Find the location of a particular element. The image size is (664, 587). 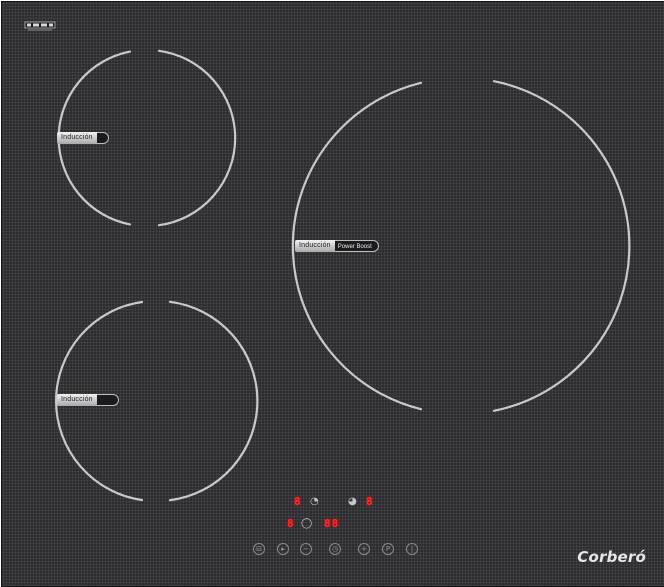

zone-display-rear-left: 8 is located at coordinates (298, 501).